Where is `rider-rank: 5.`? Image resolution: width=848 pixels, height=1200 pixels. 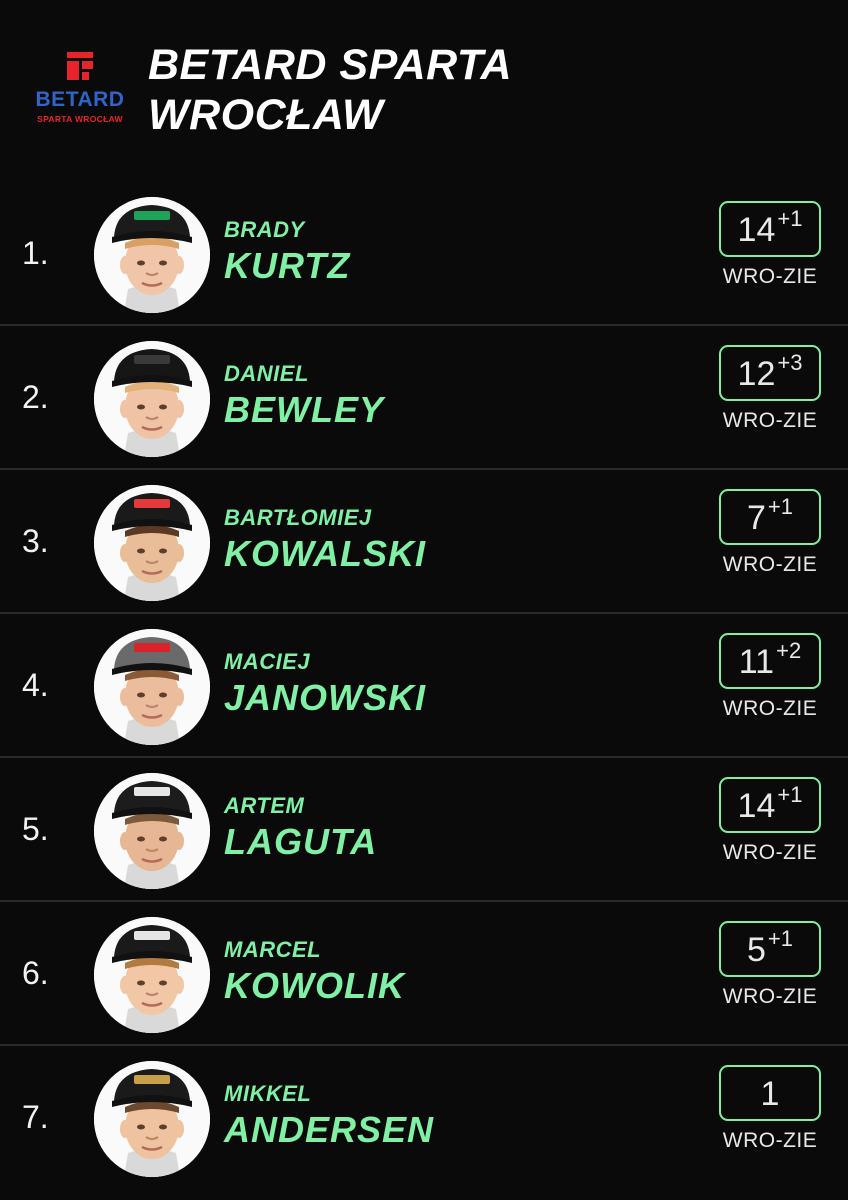
rider-rank: 5. is located at coordinates (35, 829).